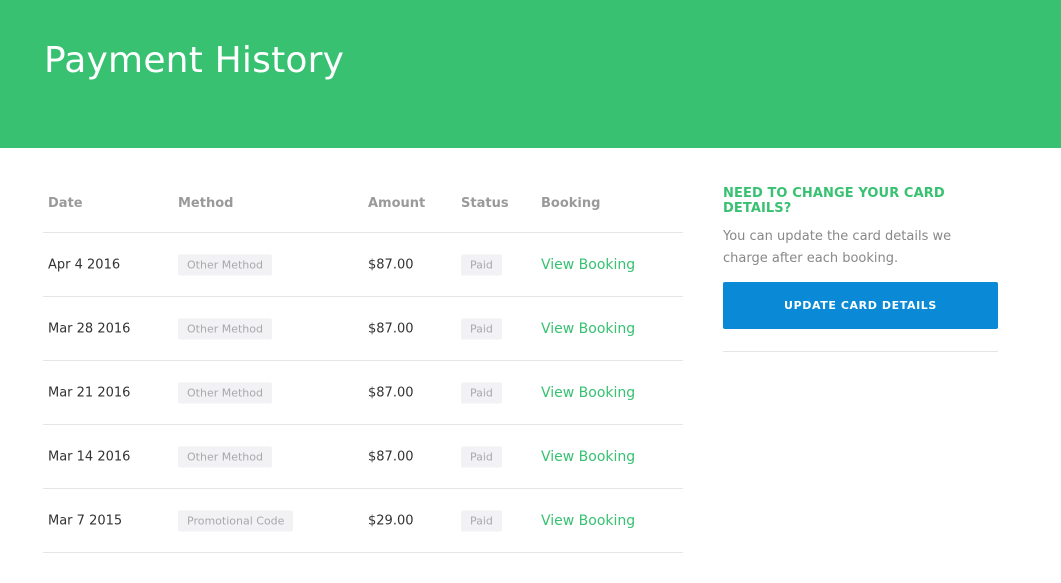 This screenshot has height=583, width=1061. What do you see at coordinates (85, 520) in the screenshot?
I see `payment-date: Mar 7 2015` at bounding box center [85, 520].